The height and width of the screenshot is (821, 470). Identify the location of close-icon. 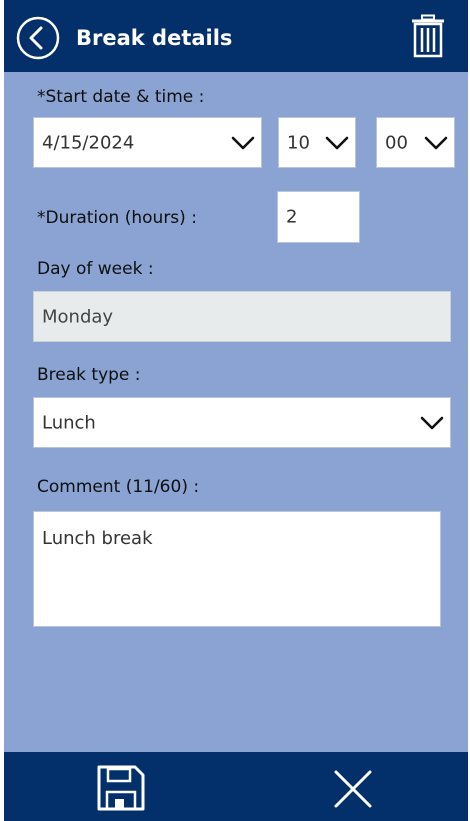
(353, 789).